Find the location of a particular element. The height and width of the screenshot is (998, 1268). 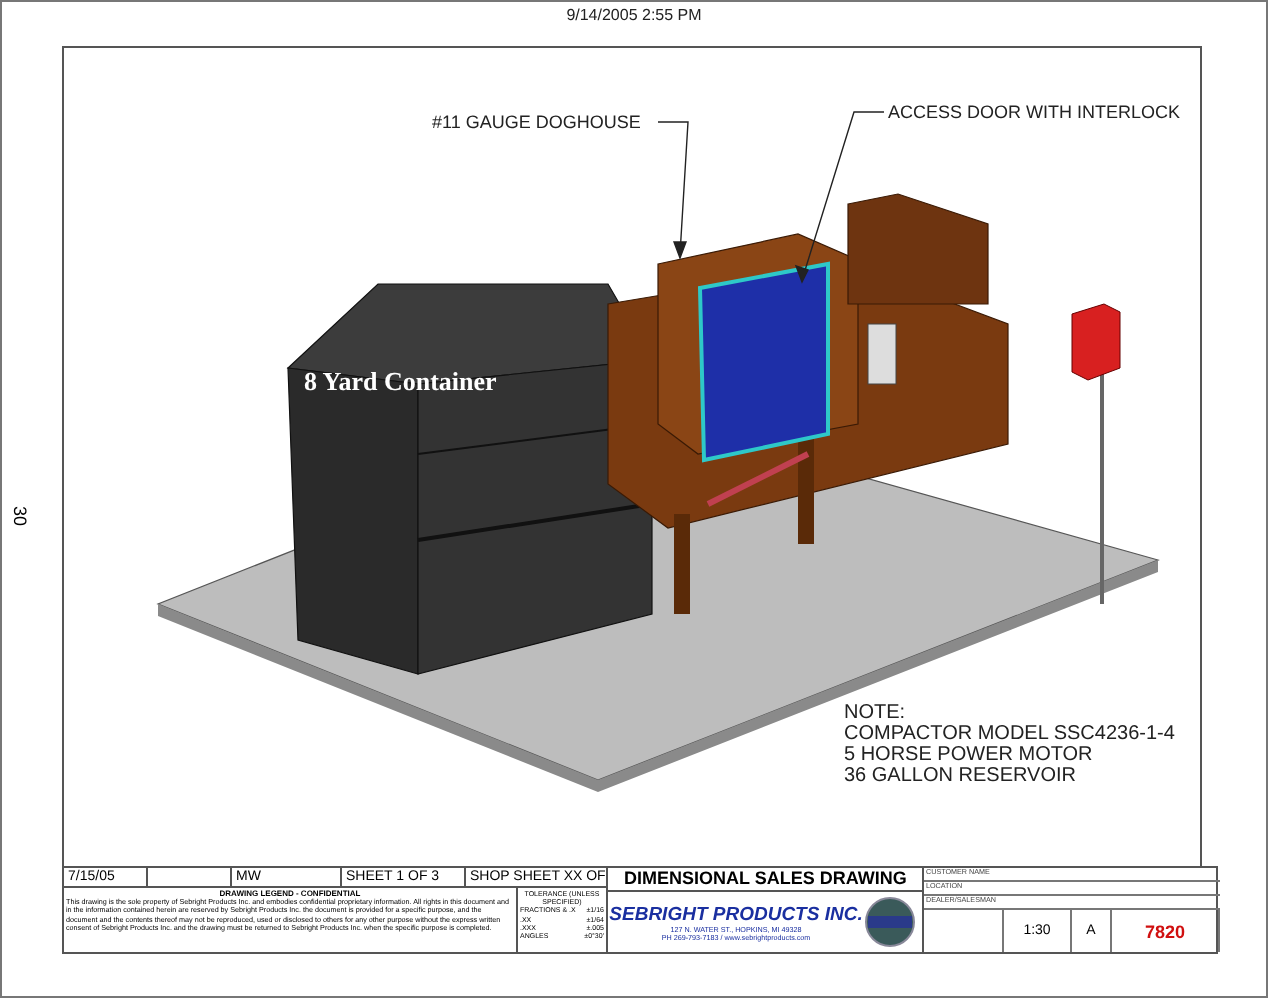

leader-line is located at coordinates (673, 190).